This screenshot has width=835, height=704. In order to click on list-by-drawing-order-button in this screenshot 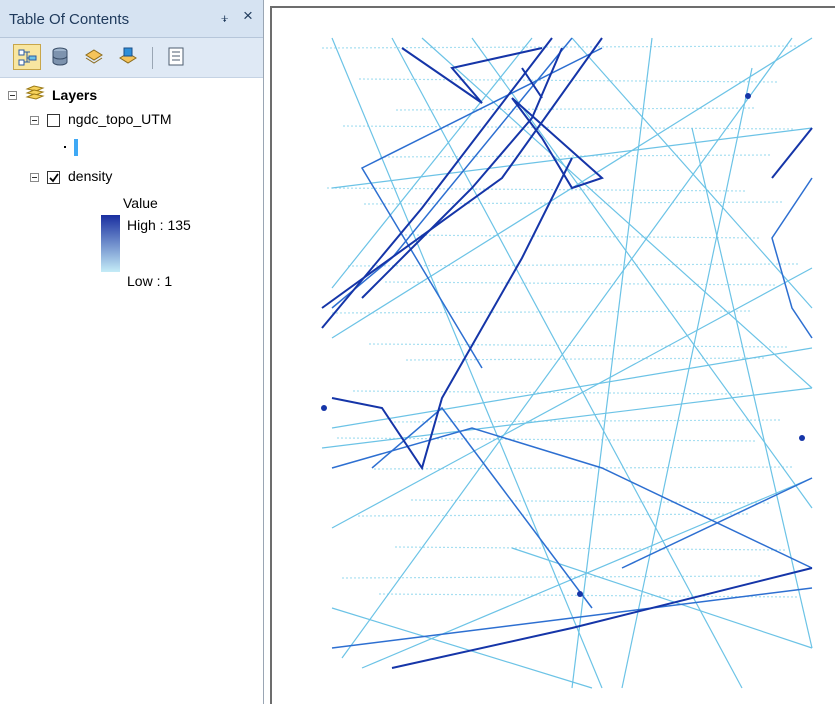, I will do `click(27, 57)`.